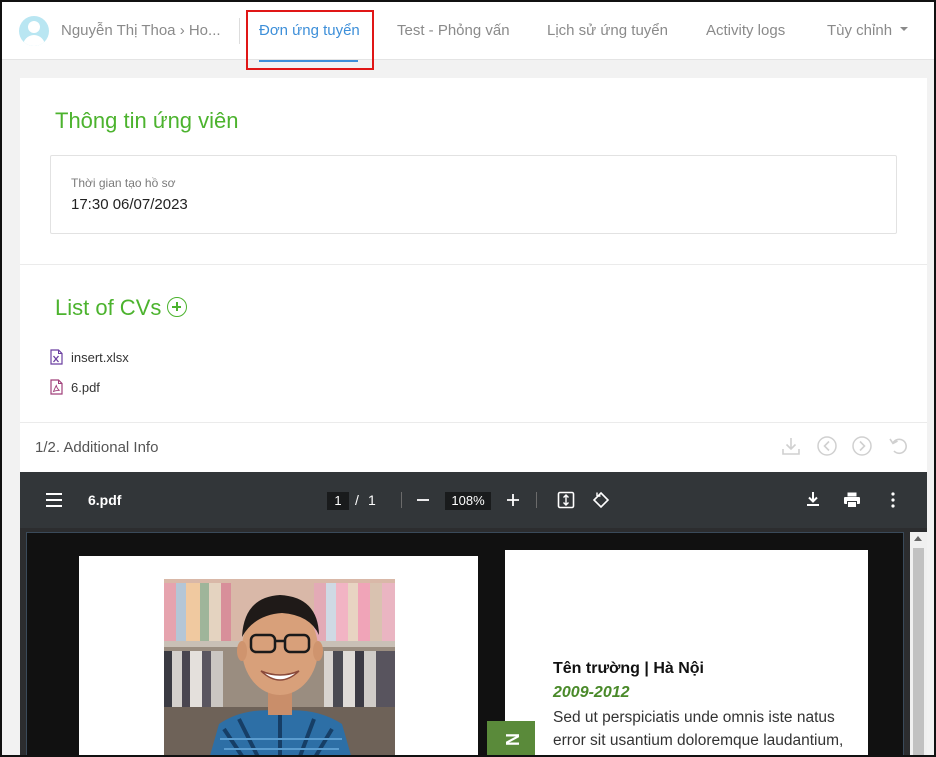 Image resolution: width=936 pixels, height=757 pixels. Describe the element at coordinates (468, 501) in the screenshot. I see `zoom-level: 108%` at that location.